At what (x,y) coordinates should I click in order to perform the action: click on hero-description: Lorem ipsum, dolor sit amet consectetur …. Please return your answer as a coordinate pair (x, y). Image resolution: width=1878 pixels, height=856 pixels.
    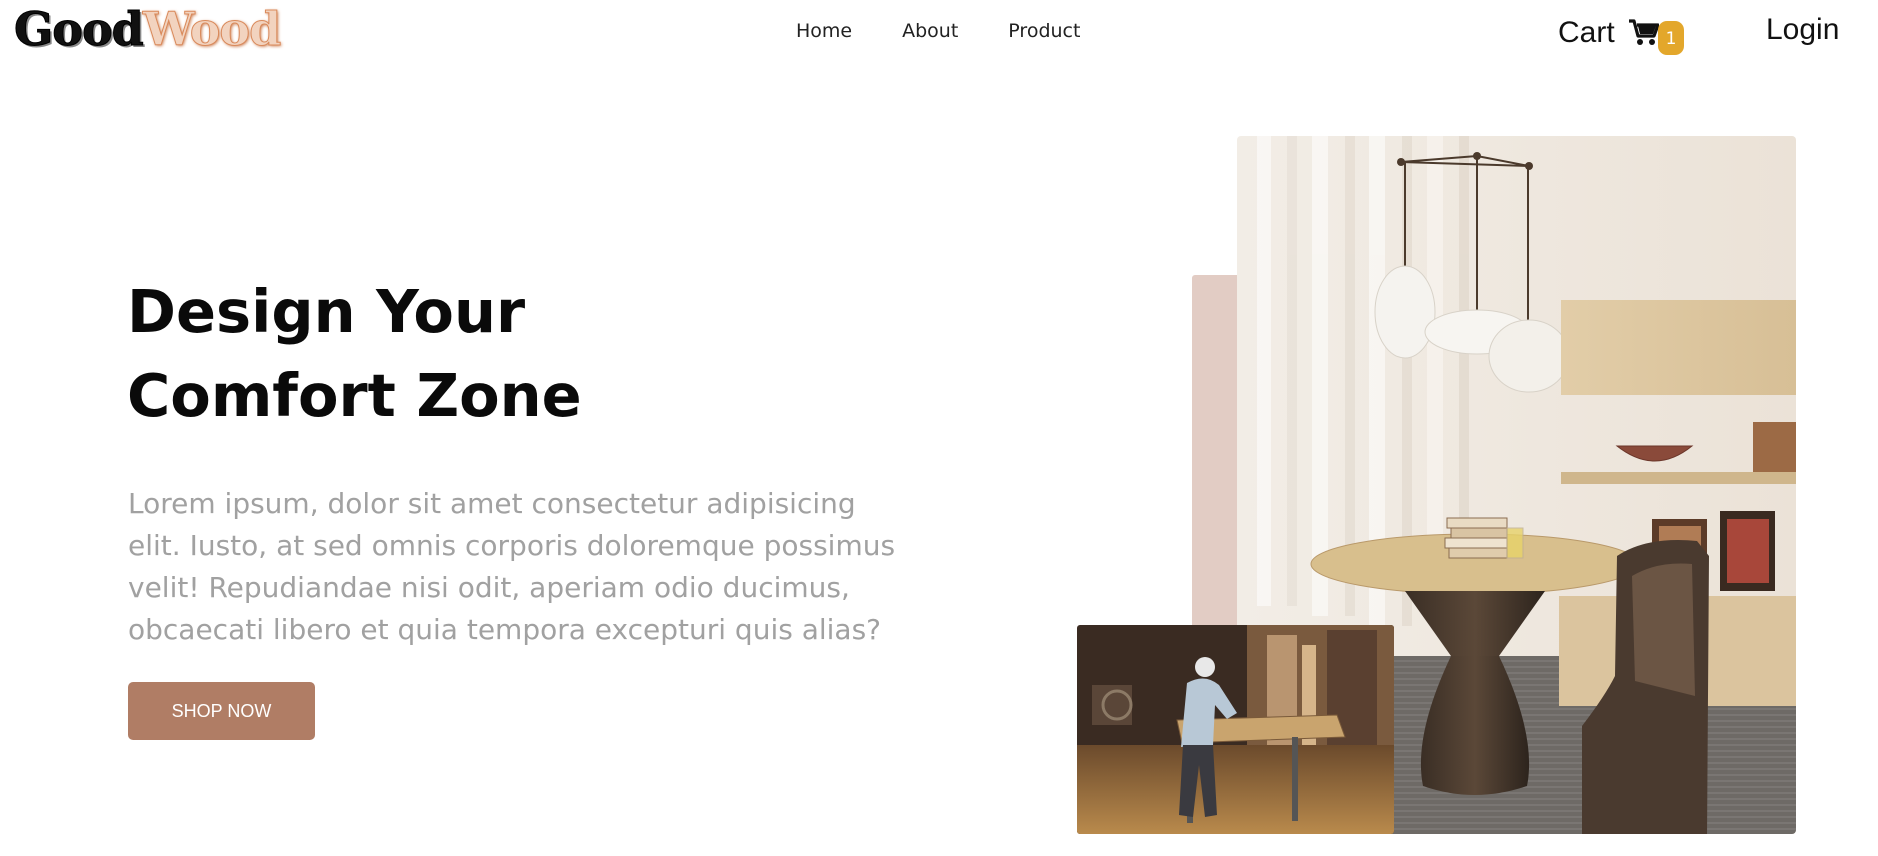
    Looking at the image, I should click on (512, 566).